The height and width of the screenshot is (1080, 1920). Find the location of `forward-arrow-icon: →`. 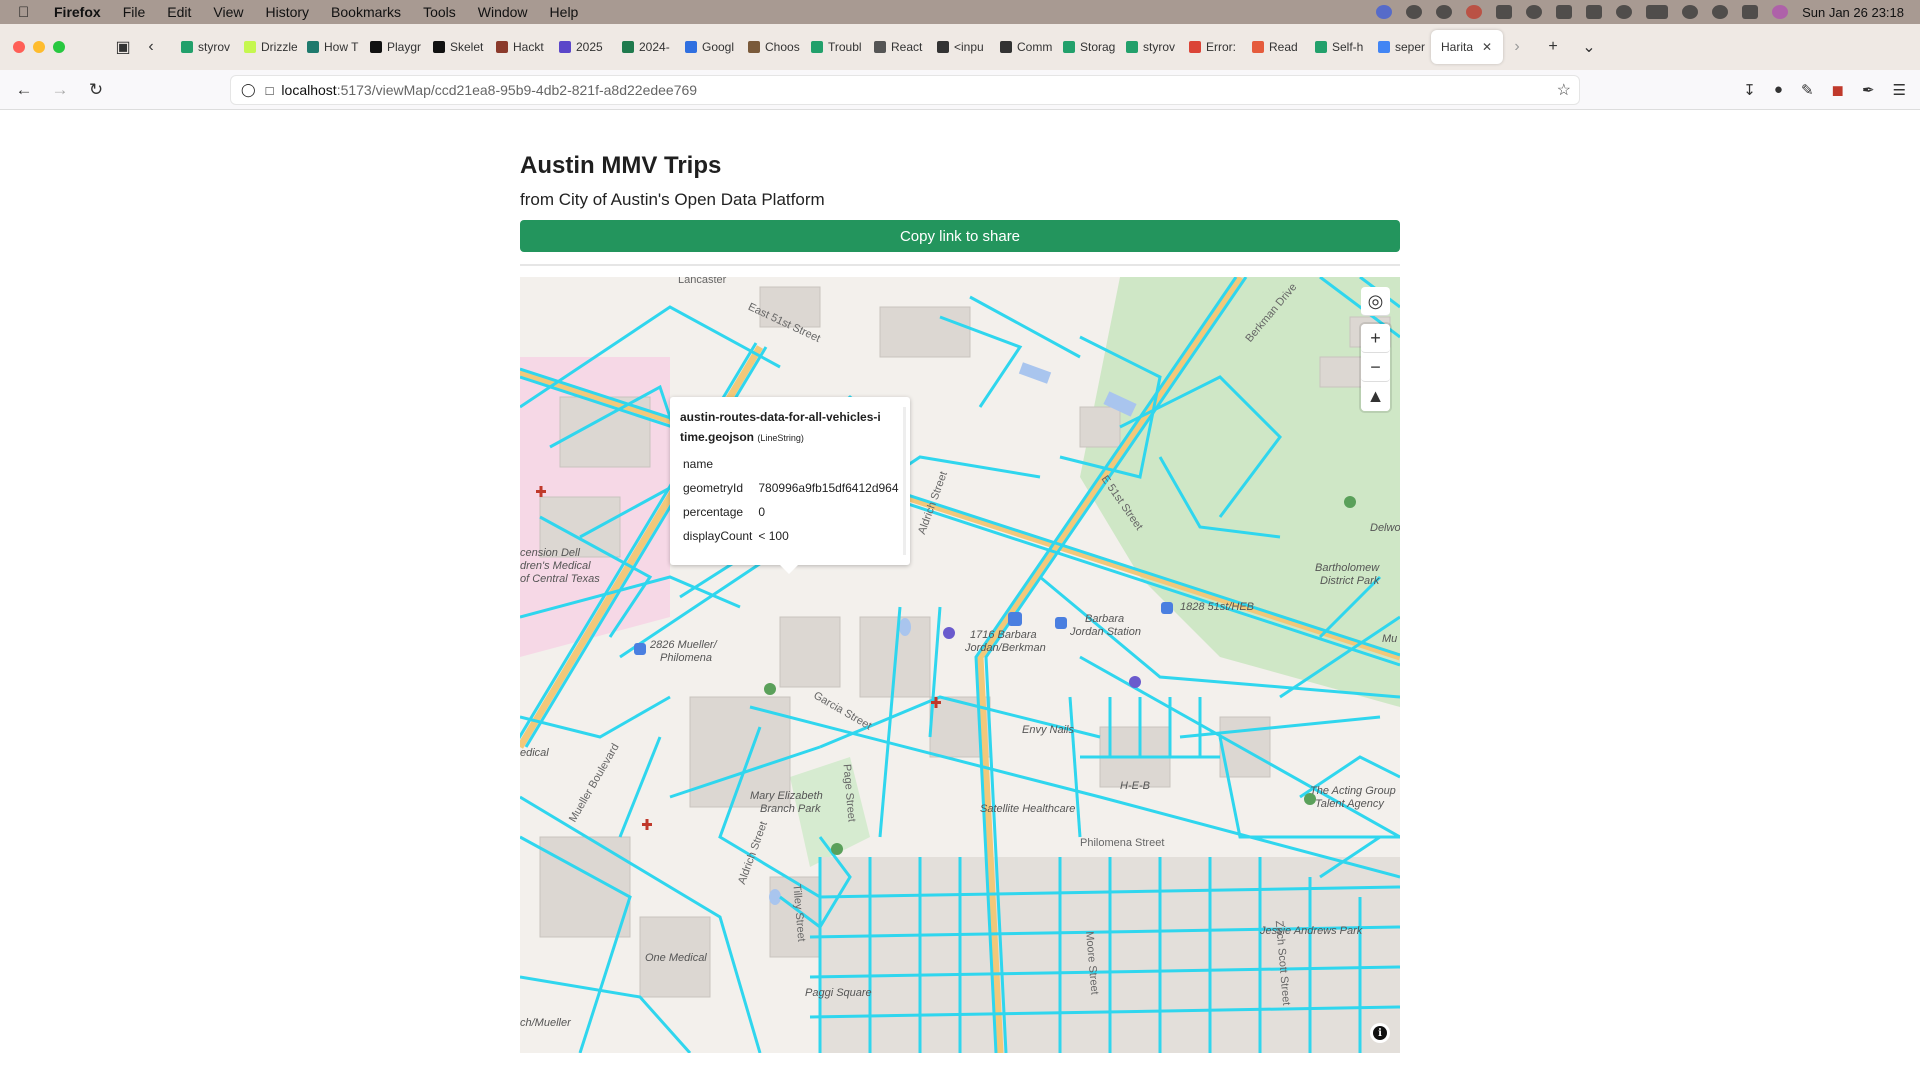

forward-arrow-icon: → is located at coordinates (60, 90).